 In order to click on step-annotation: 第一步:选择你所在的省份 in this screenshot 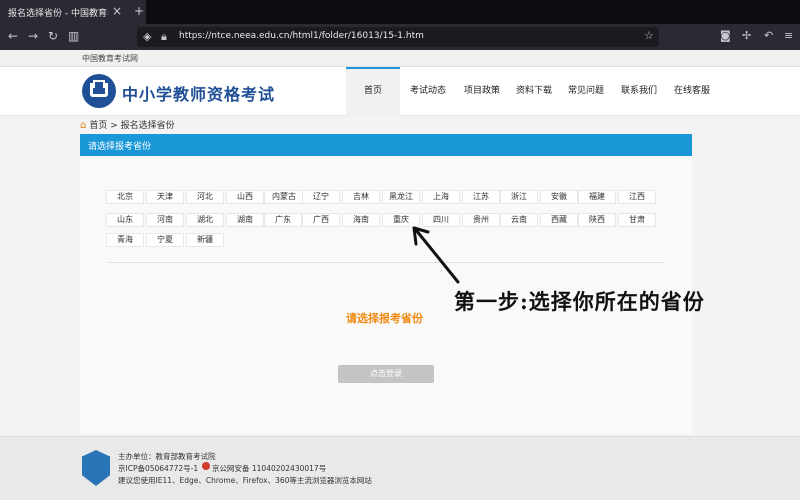, I will do `click(579, 301)`.